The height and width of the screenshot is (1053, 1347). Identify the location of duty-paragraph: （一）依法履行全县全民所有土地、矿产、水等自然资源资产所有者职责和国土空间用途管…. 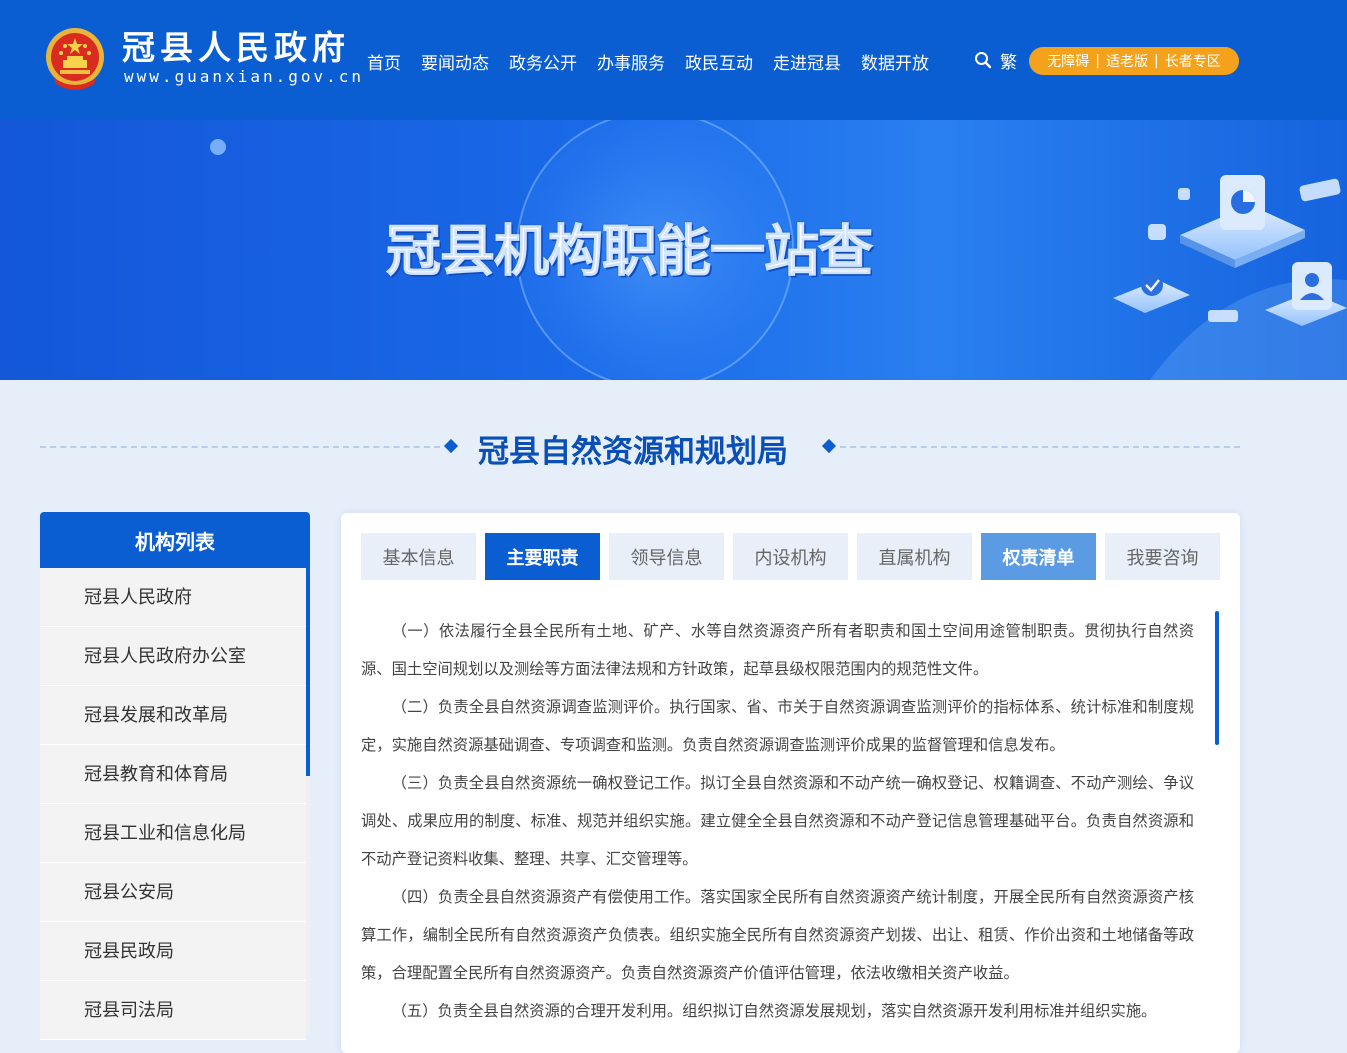
(777, 650).